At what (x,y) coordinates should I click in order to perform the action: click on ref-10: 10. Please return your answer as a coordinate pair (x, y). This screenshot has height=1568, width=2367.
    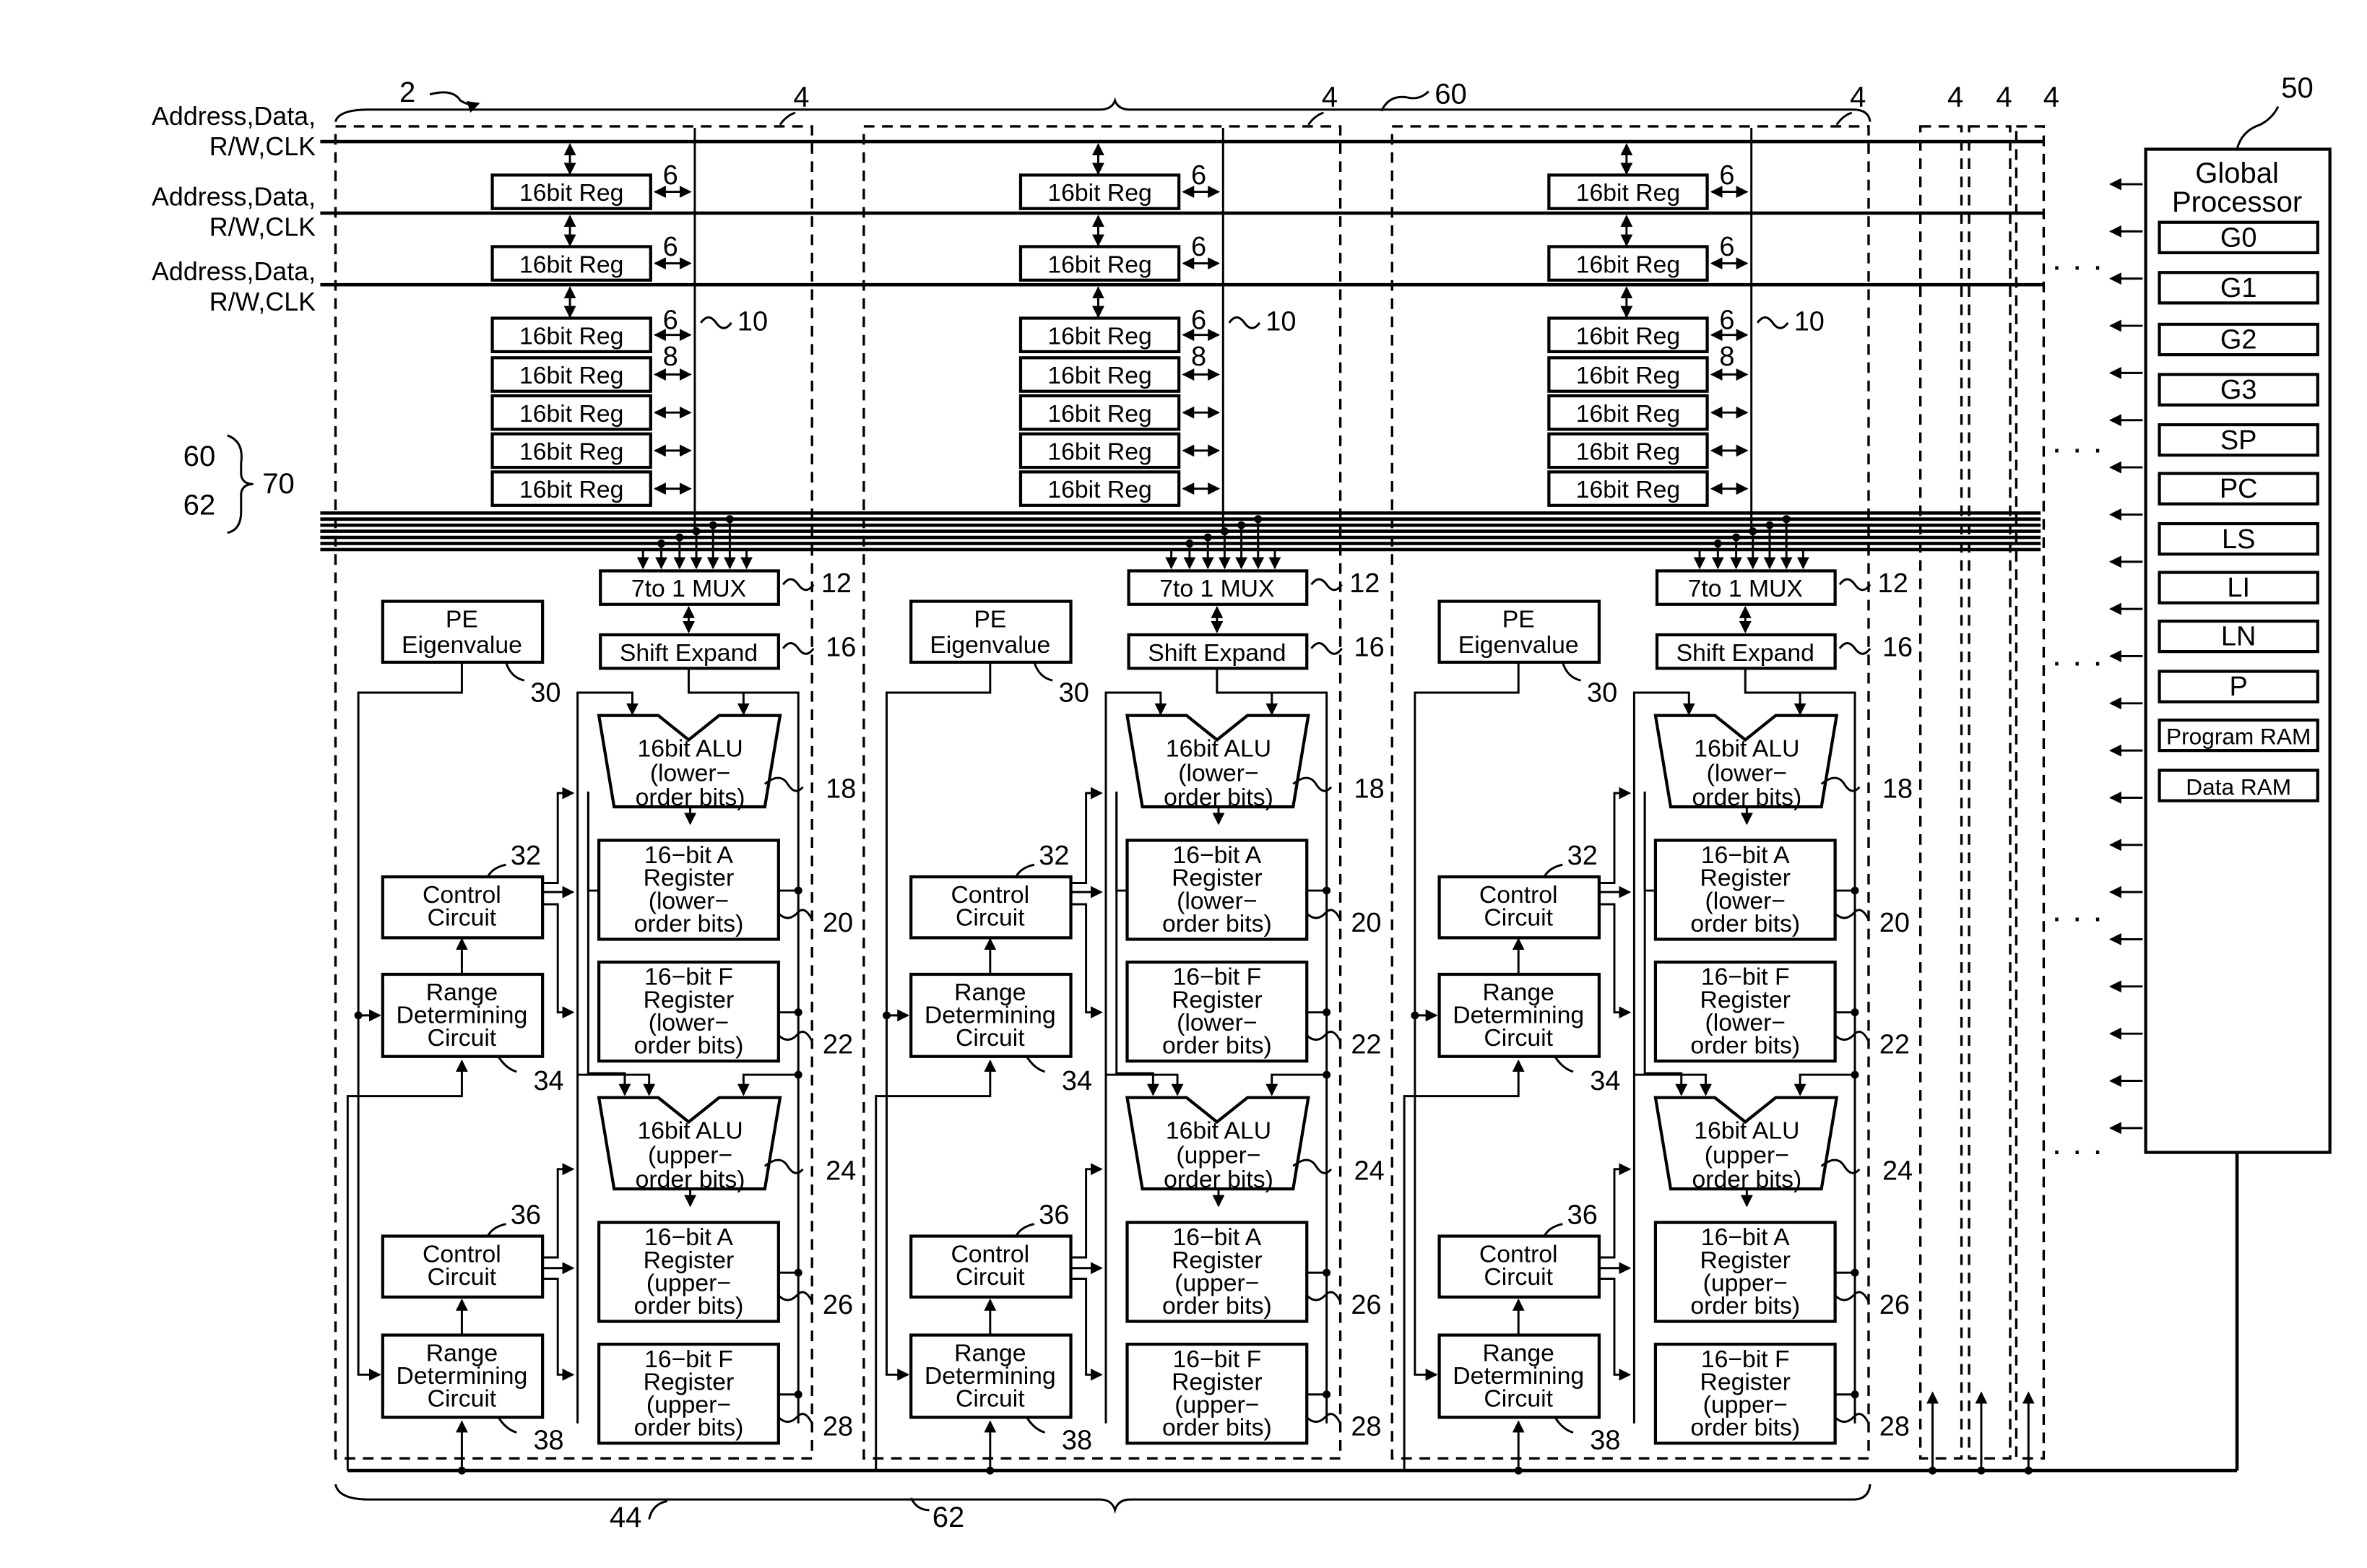
    Looking at the image, I should click on (752, 321).